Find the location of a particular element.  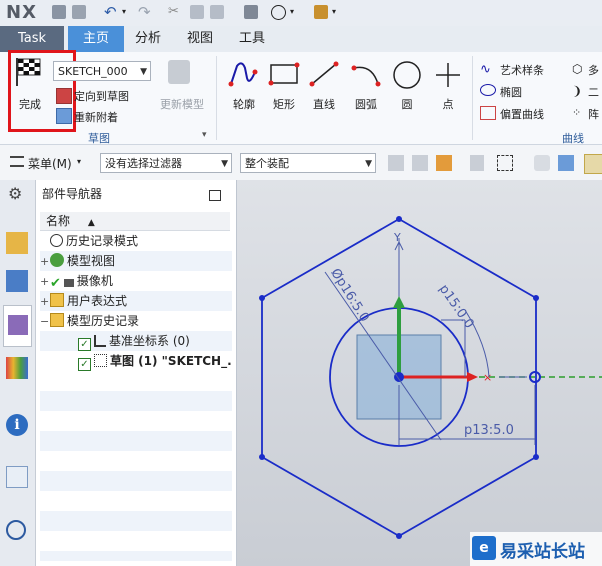

gear-icon: ⚙ is located at coordinates (15, 193).